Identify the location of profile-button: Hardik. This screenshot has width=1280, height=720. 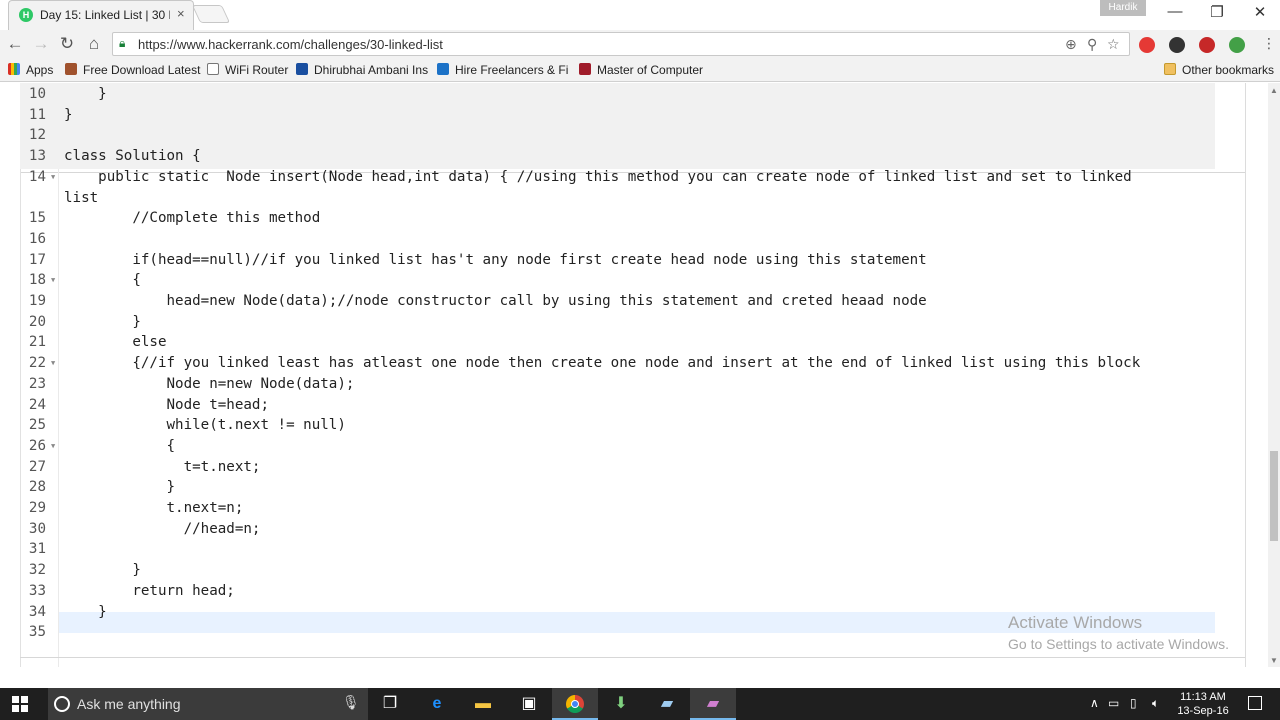
(1123, 8).